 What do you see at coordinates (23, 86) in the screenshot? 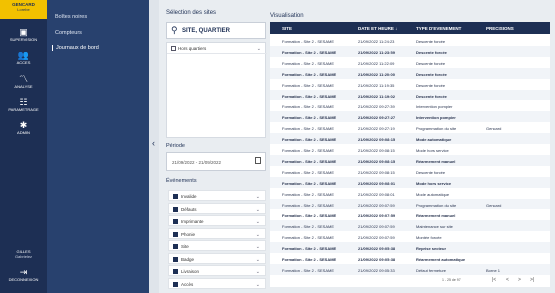
I see `rail-item-label: ANALYSE` at bounding box center [23, 86].